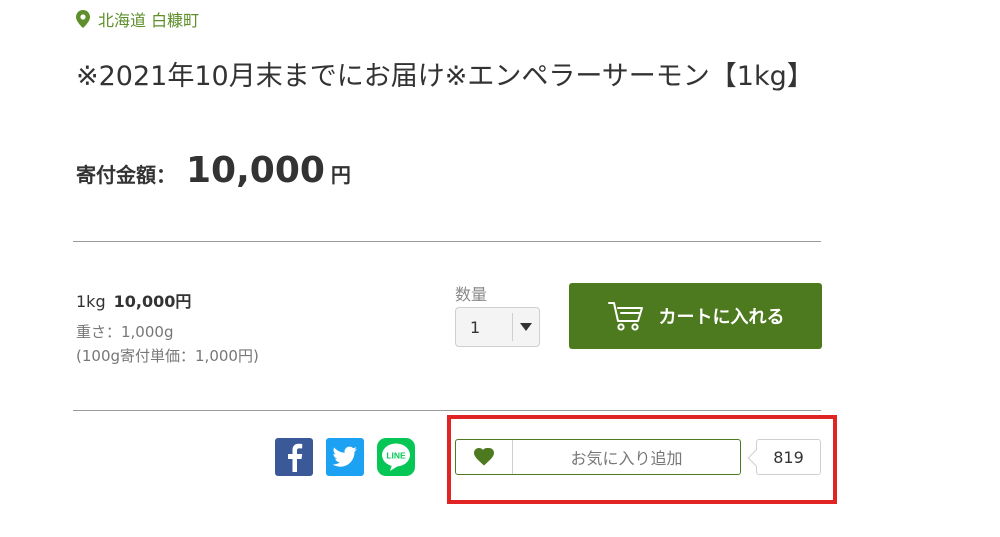 This screenshot has height=537, width=1000. I want to click on variant-line: 1kg 10,000円, so click(133, 300).